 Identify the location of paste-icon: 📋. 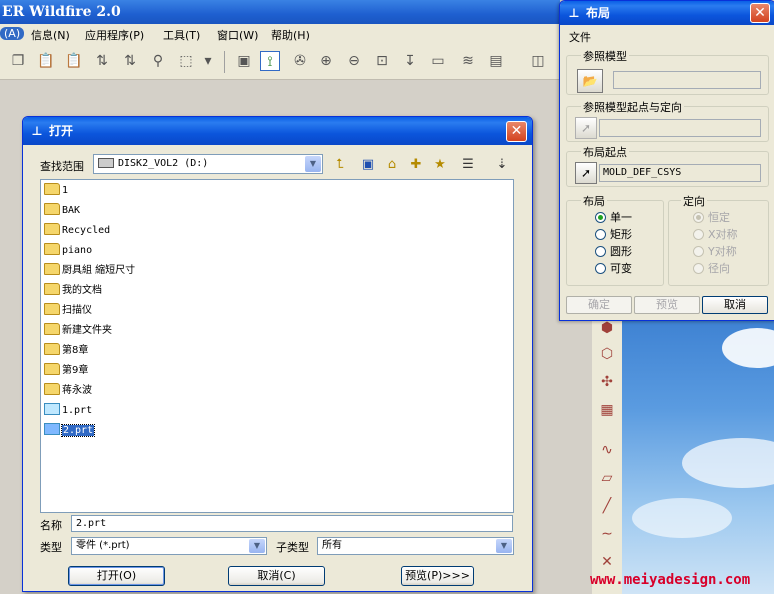
(46, 61).